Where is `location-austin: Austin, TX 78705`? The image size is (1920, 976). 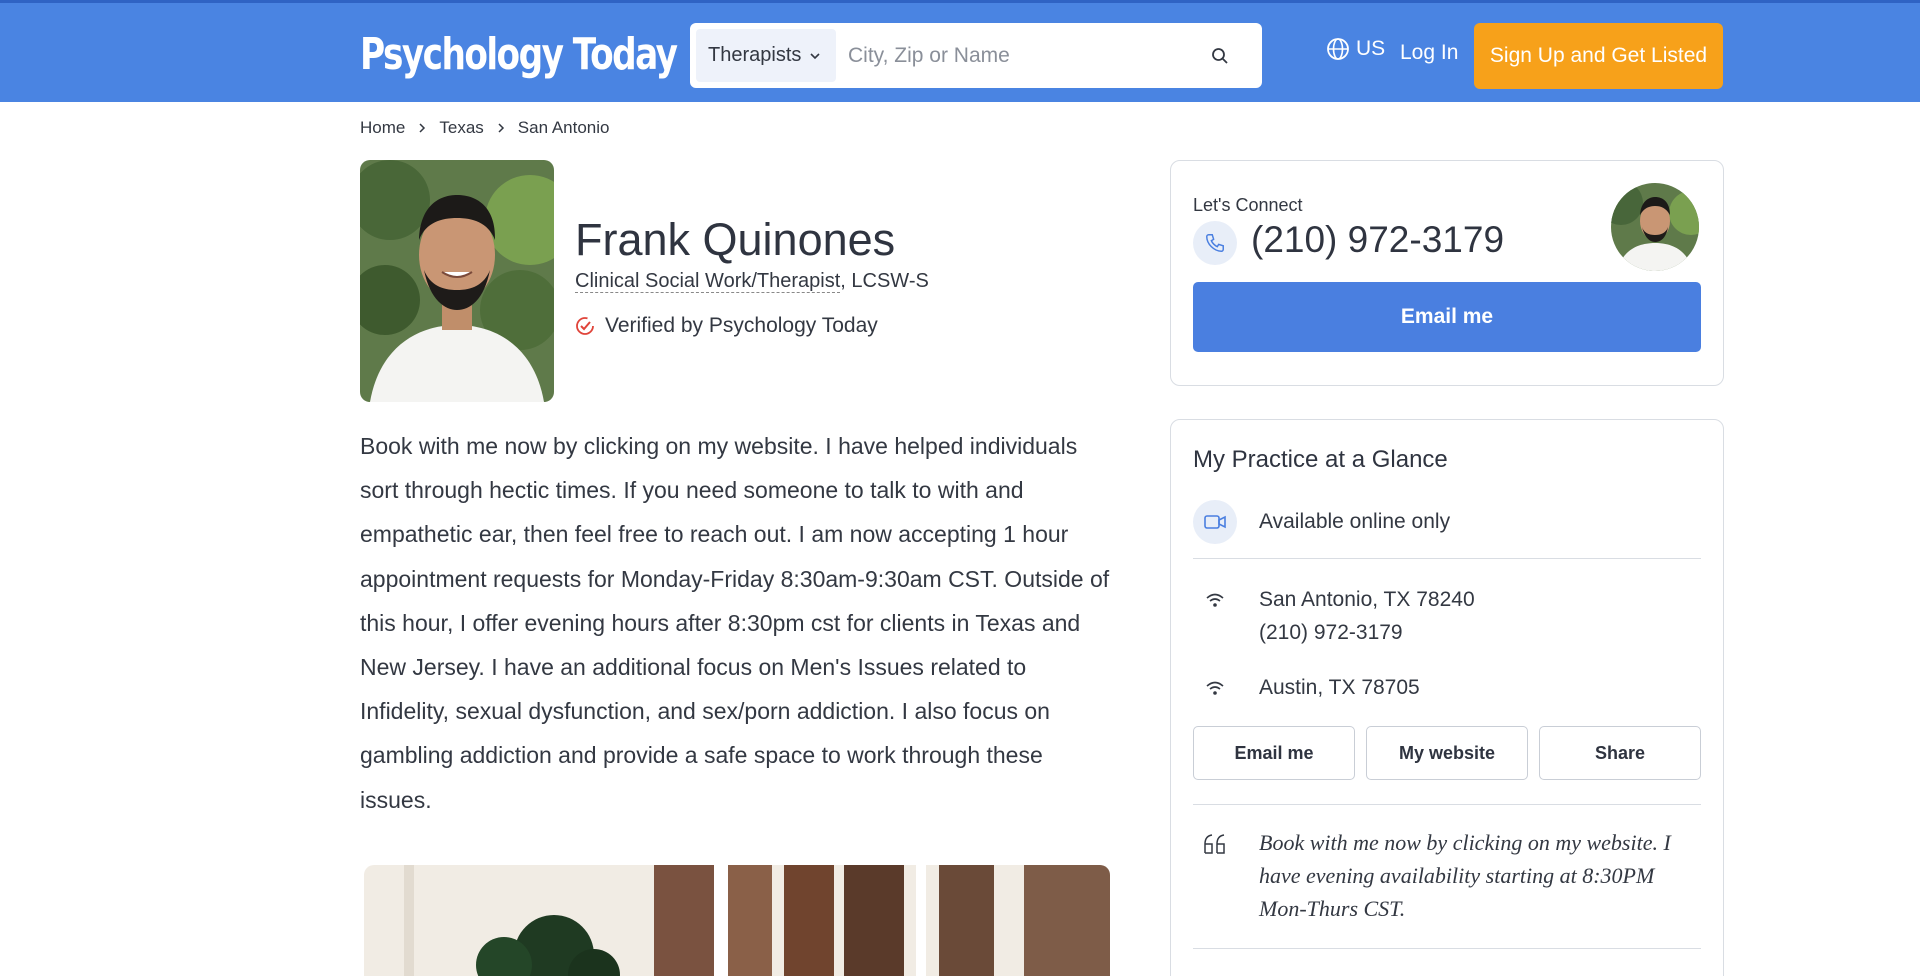
location-austin: Austin, TX 78705 is located at coordinates (1339, 687).